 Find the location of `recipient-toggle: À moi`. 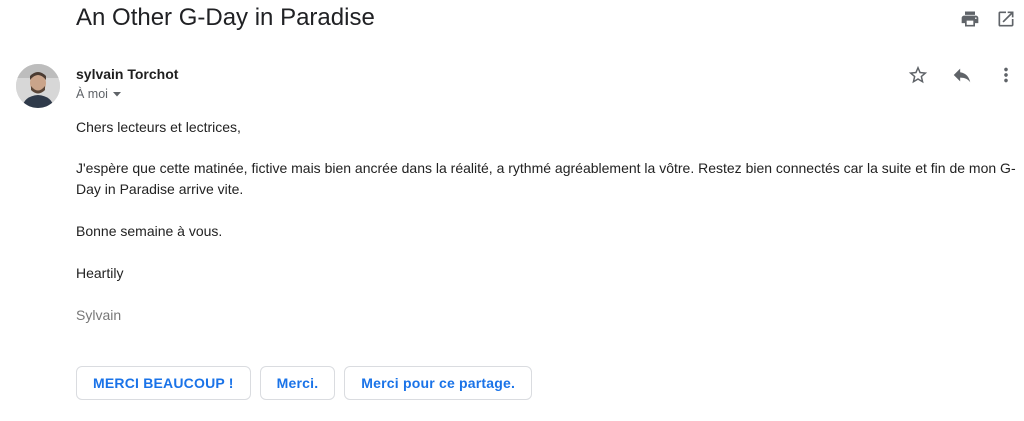

recipient-toggle: À moi is located at coordinates (127, 94).